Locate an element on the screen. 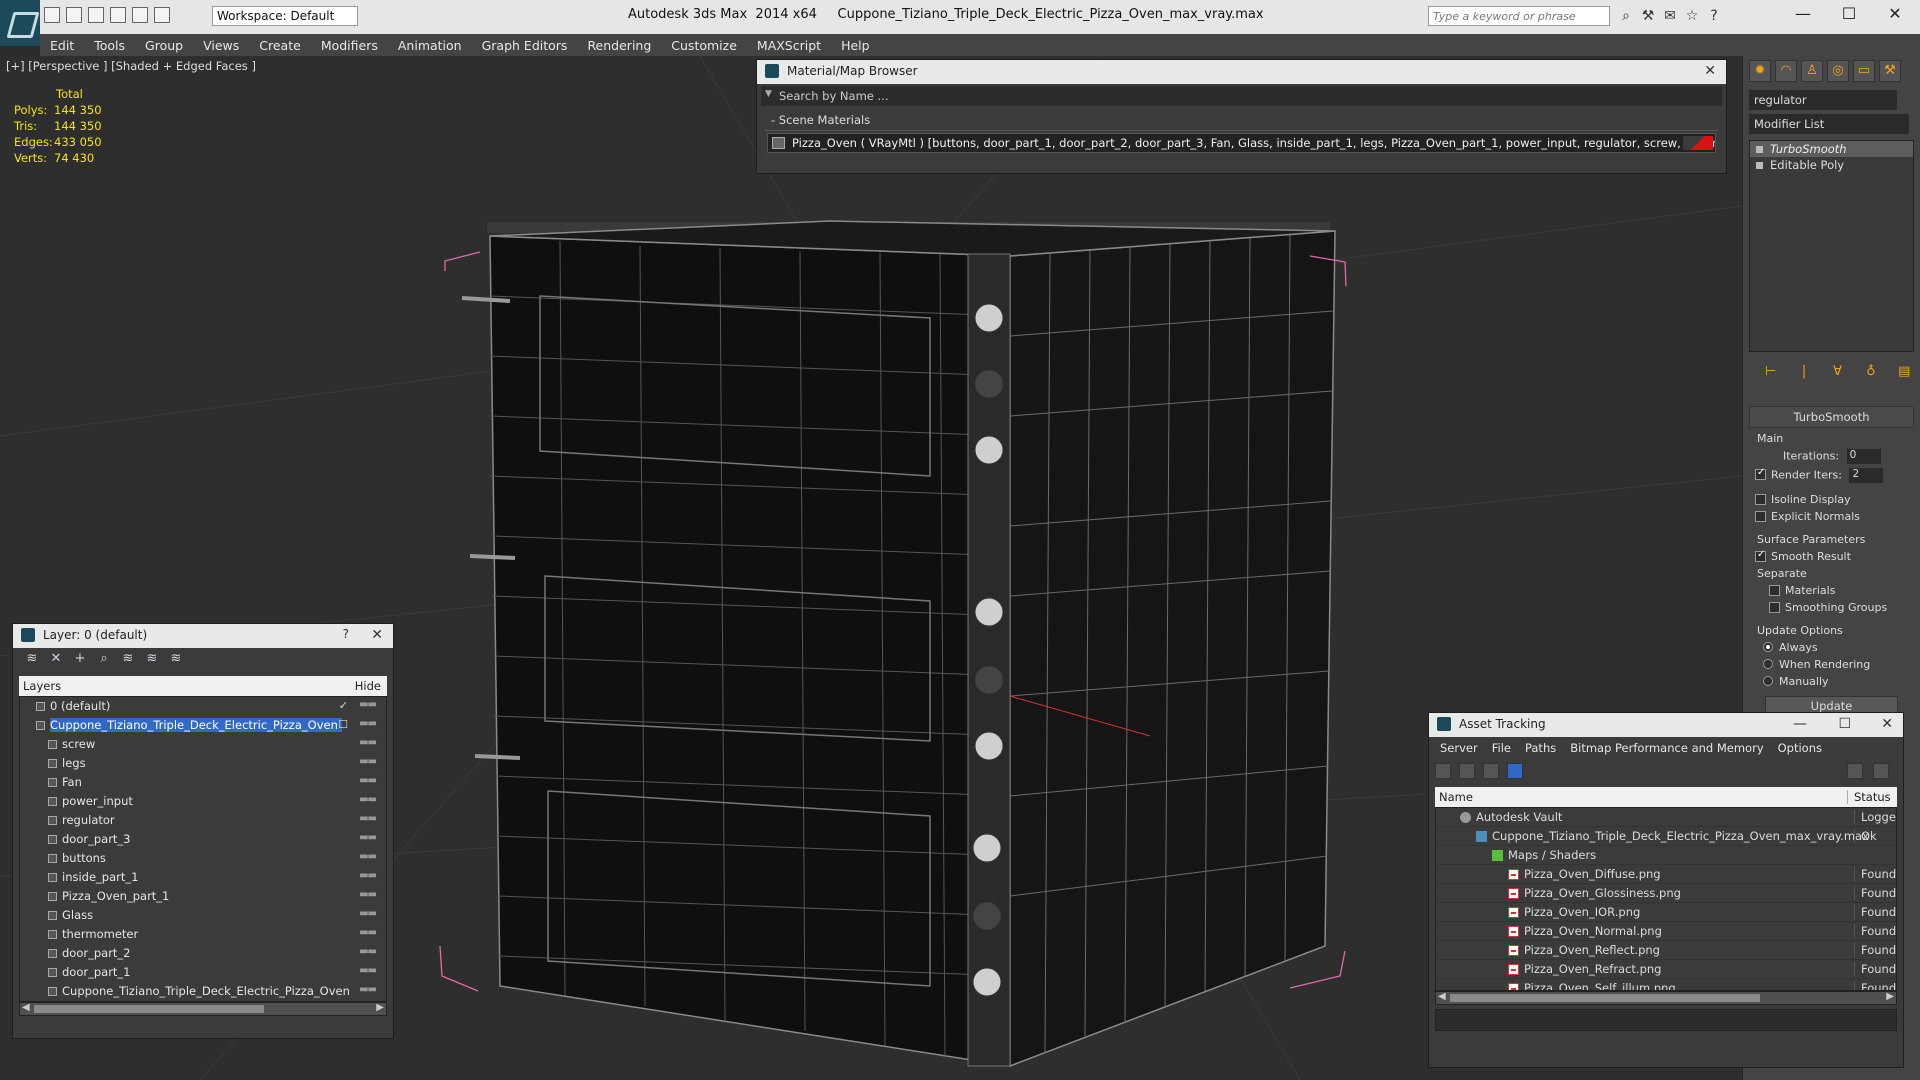 This screenshot has width=1920, height=1080. utilities-tab-icon: ⚒ is located at coordinates (1890, 71).